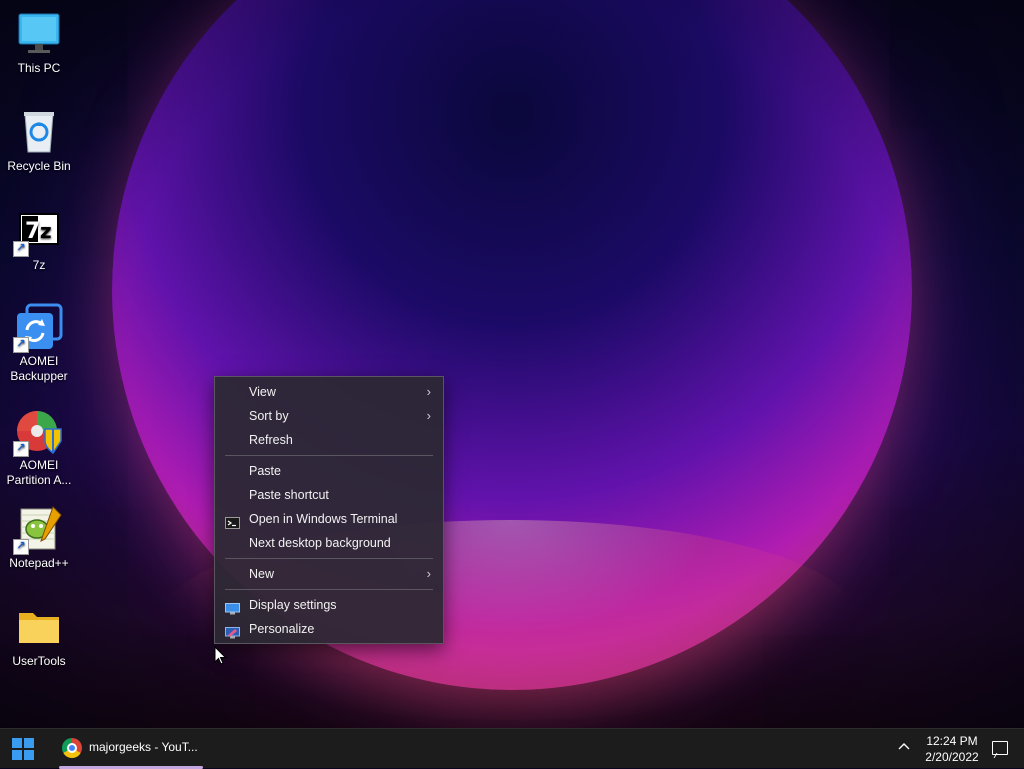 Image resolution: width=1024 pixels, height=769 pixels. Describe the element at coordinates (952, 757) in the screenshot. I see `clock-date: 2/20/2022` at that location.